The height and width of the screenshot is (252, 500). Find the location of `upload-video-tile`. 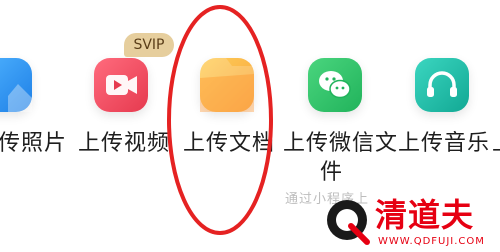

upload-video-tile is located at coordinates (121, 85).